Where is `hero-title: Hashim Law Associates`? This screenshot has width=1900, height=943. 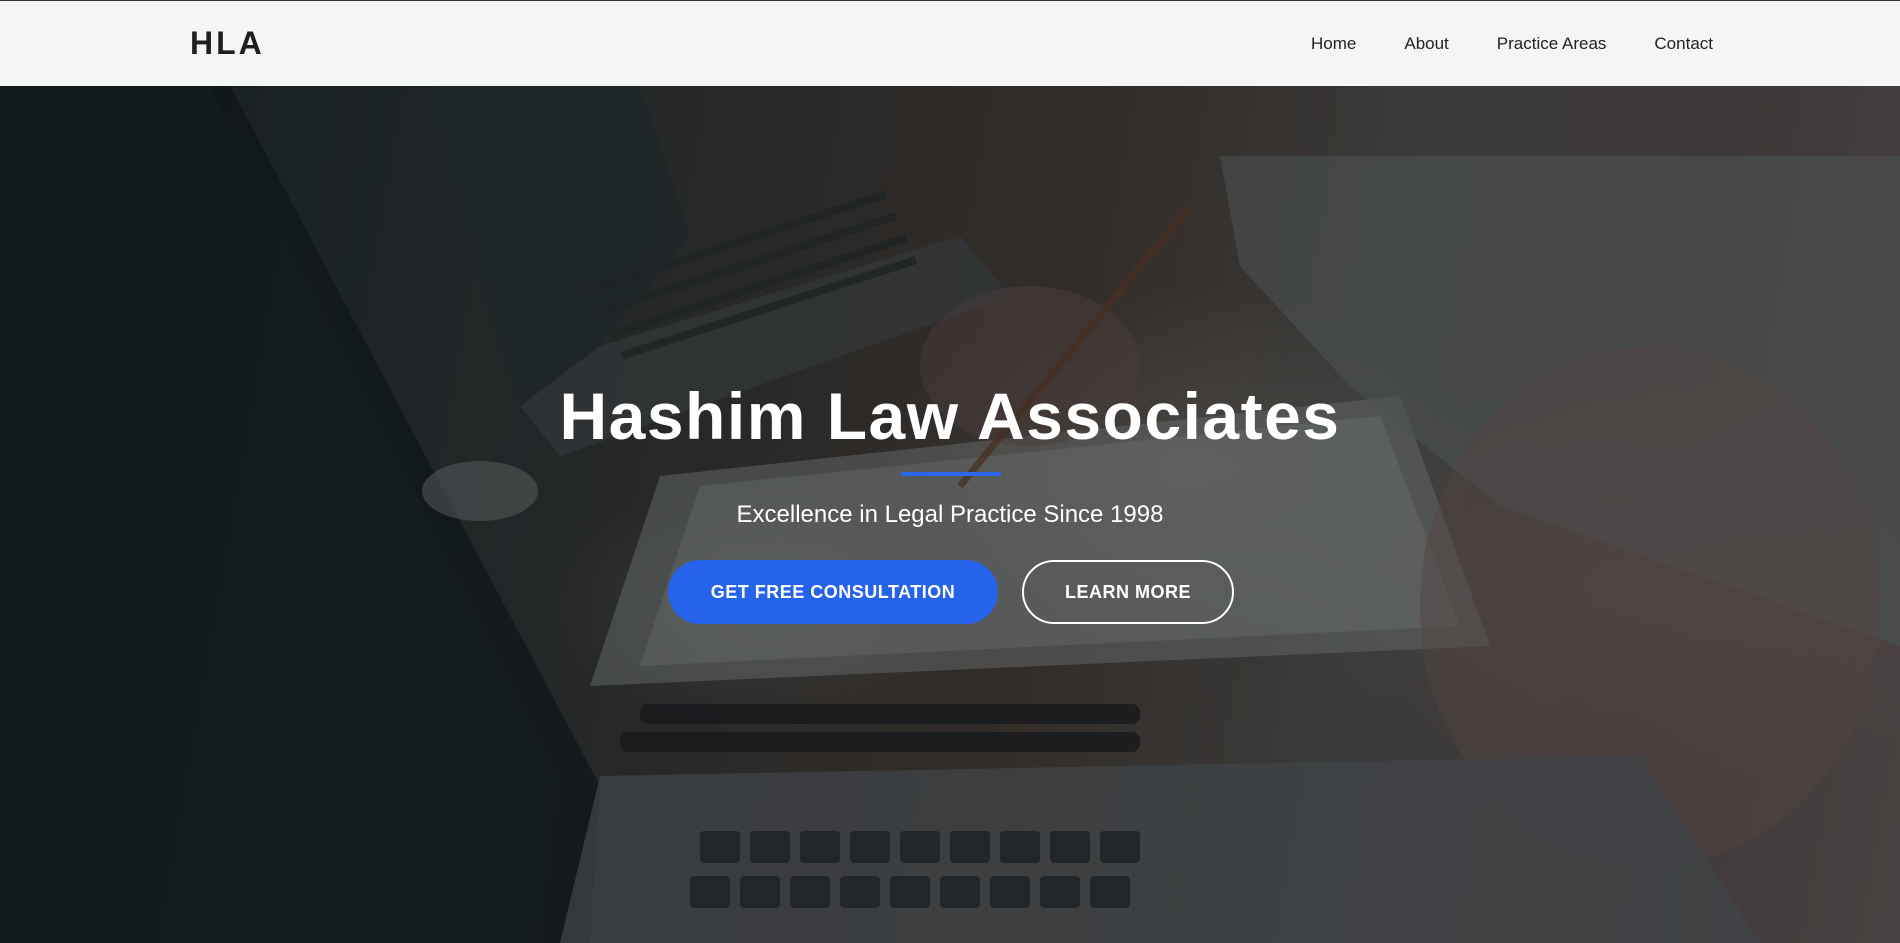
hero-title: Hashim Law Associates is located at coordinates (950, 416).